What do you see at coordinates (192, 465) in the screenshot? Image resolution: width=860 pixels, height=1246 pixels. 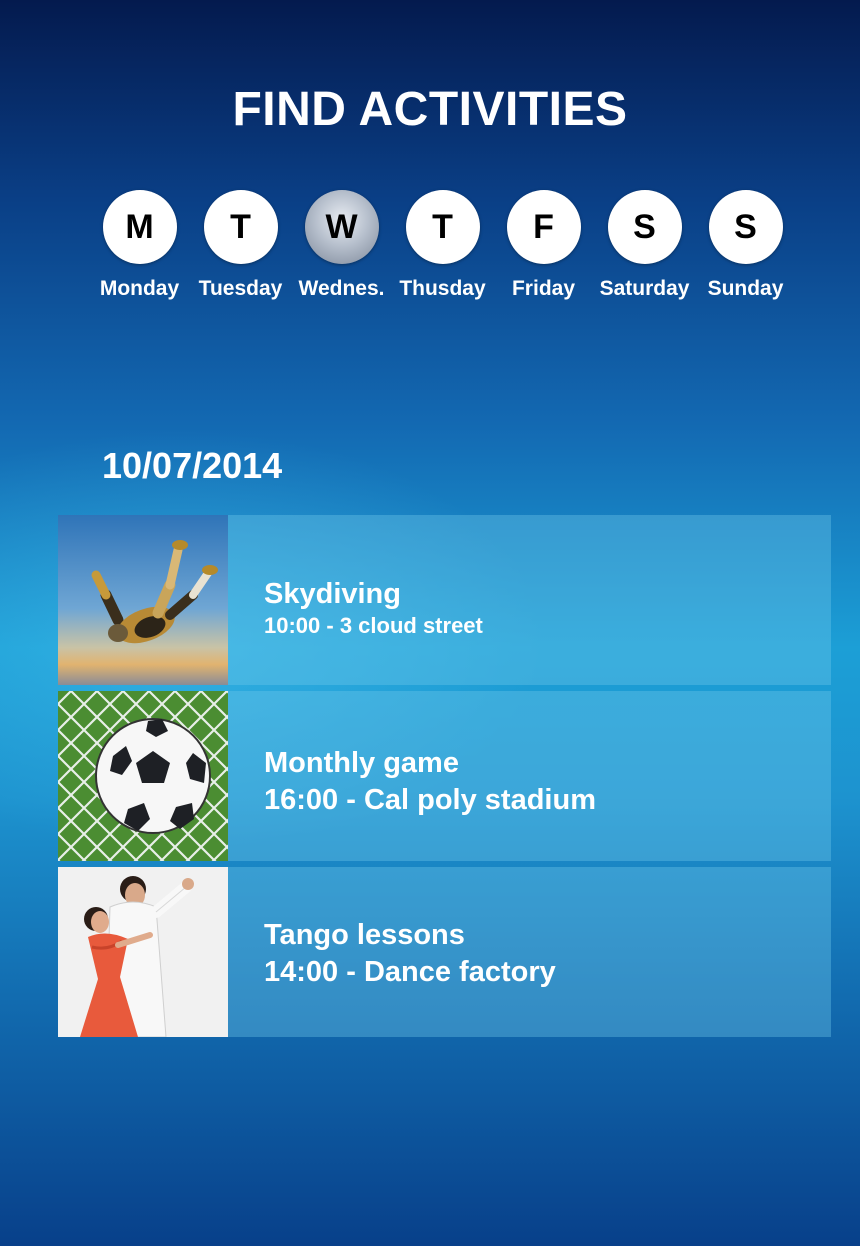 I see `selected-date: 10/07/2014` at bounding box center [192, 465].